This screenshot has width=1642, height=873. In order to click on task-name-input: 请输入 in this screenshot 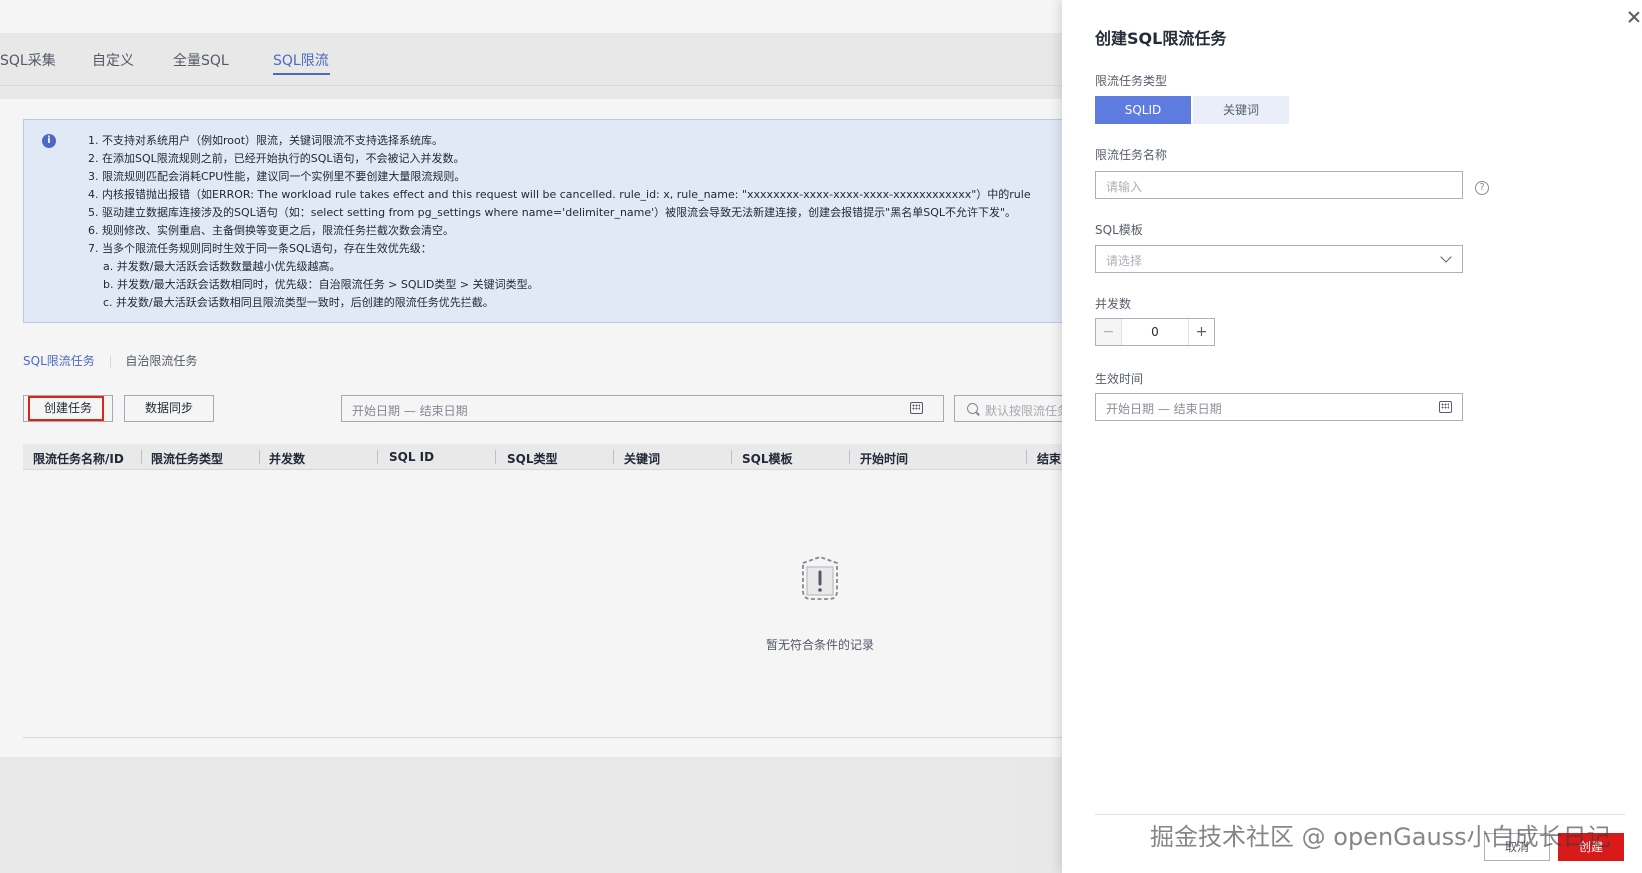, I will do `click(1279, 185)`.